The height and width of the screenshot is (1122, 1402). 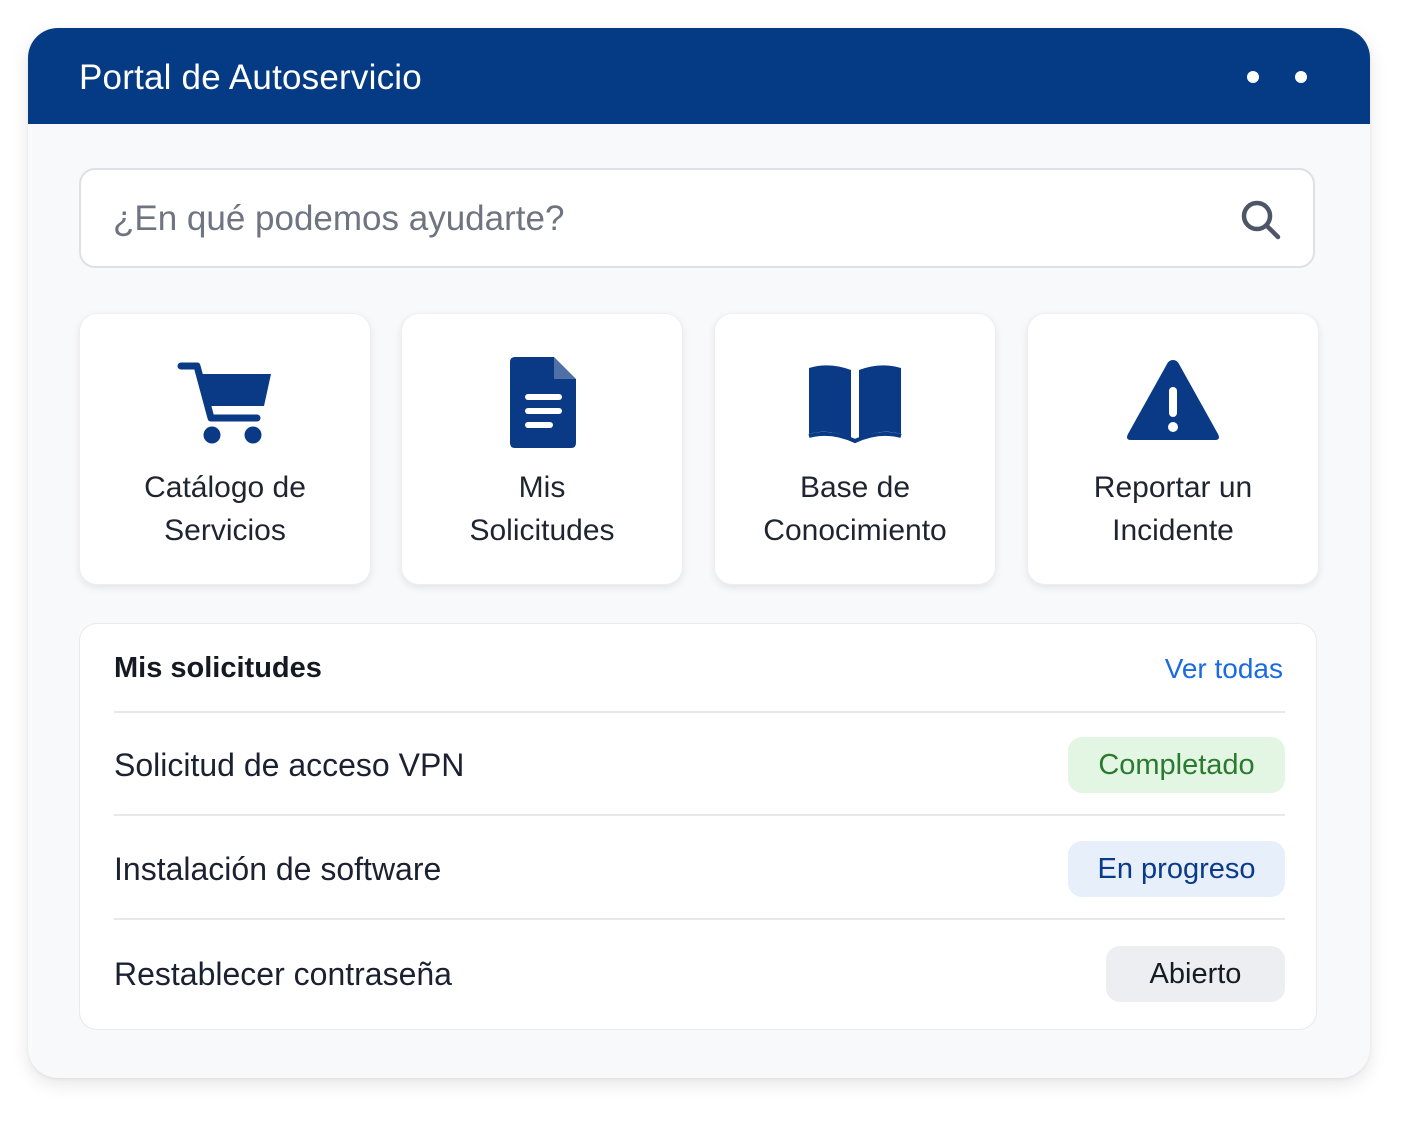 What do you see at coordinates (855, 509) in the screenshot?
I see `tile-label: Base de Conocimiento` at bounding box center [855, 509].